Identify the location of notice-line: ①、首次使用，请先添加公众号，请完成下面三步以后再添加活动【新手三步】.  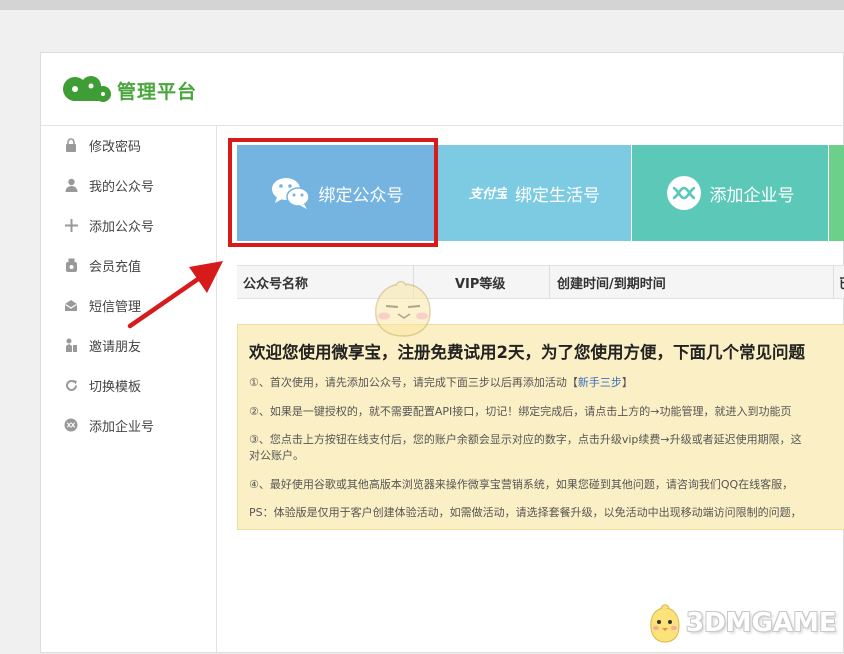
(441, 382).